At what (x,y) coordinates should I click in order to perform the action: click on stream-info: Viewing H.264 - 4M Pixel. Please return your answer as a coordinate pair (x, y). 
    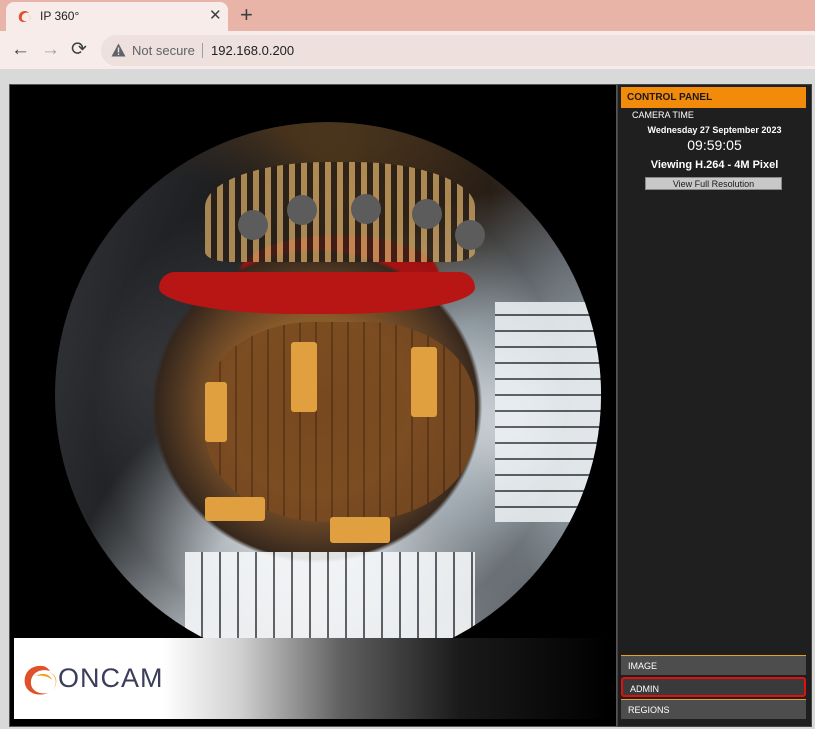
    Looking at the image, I should click on (714, 165).